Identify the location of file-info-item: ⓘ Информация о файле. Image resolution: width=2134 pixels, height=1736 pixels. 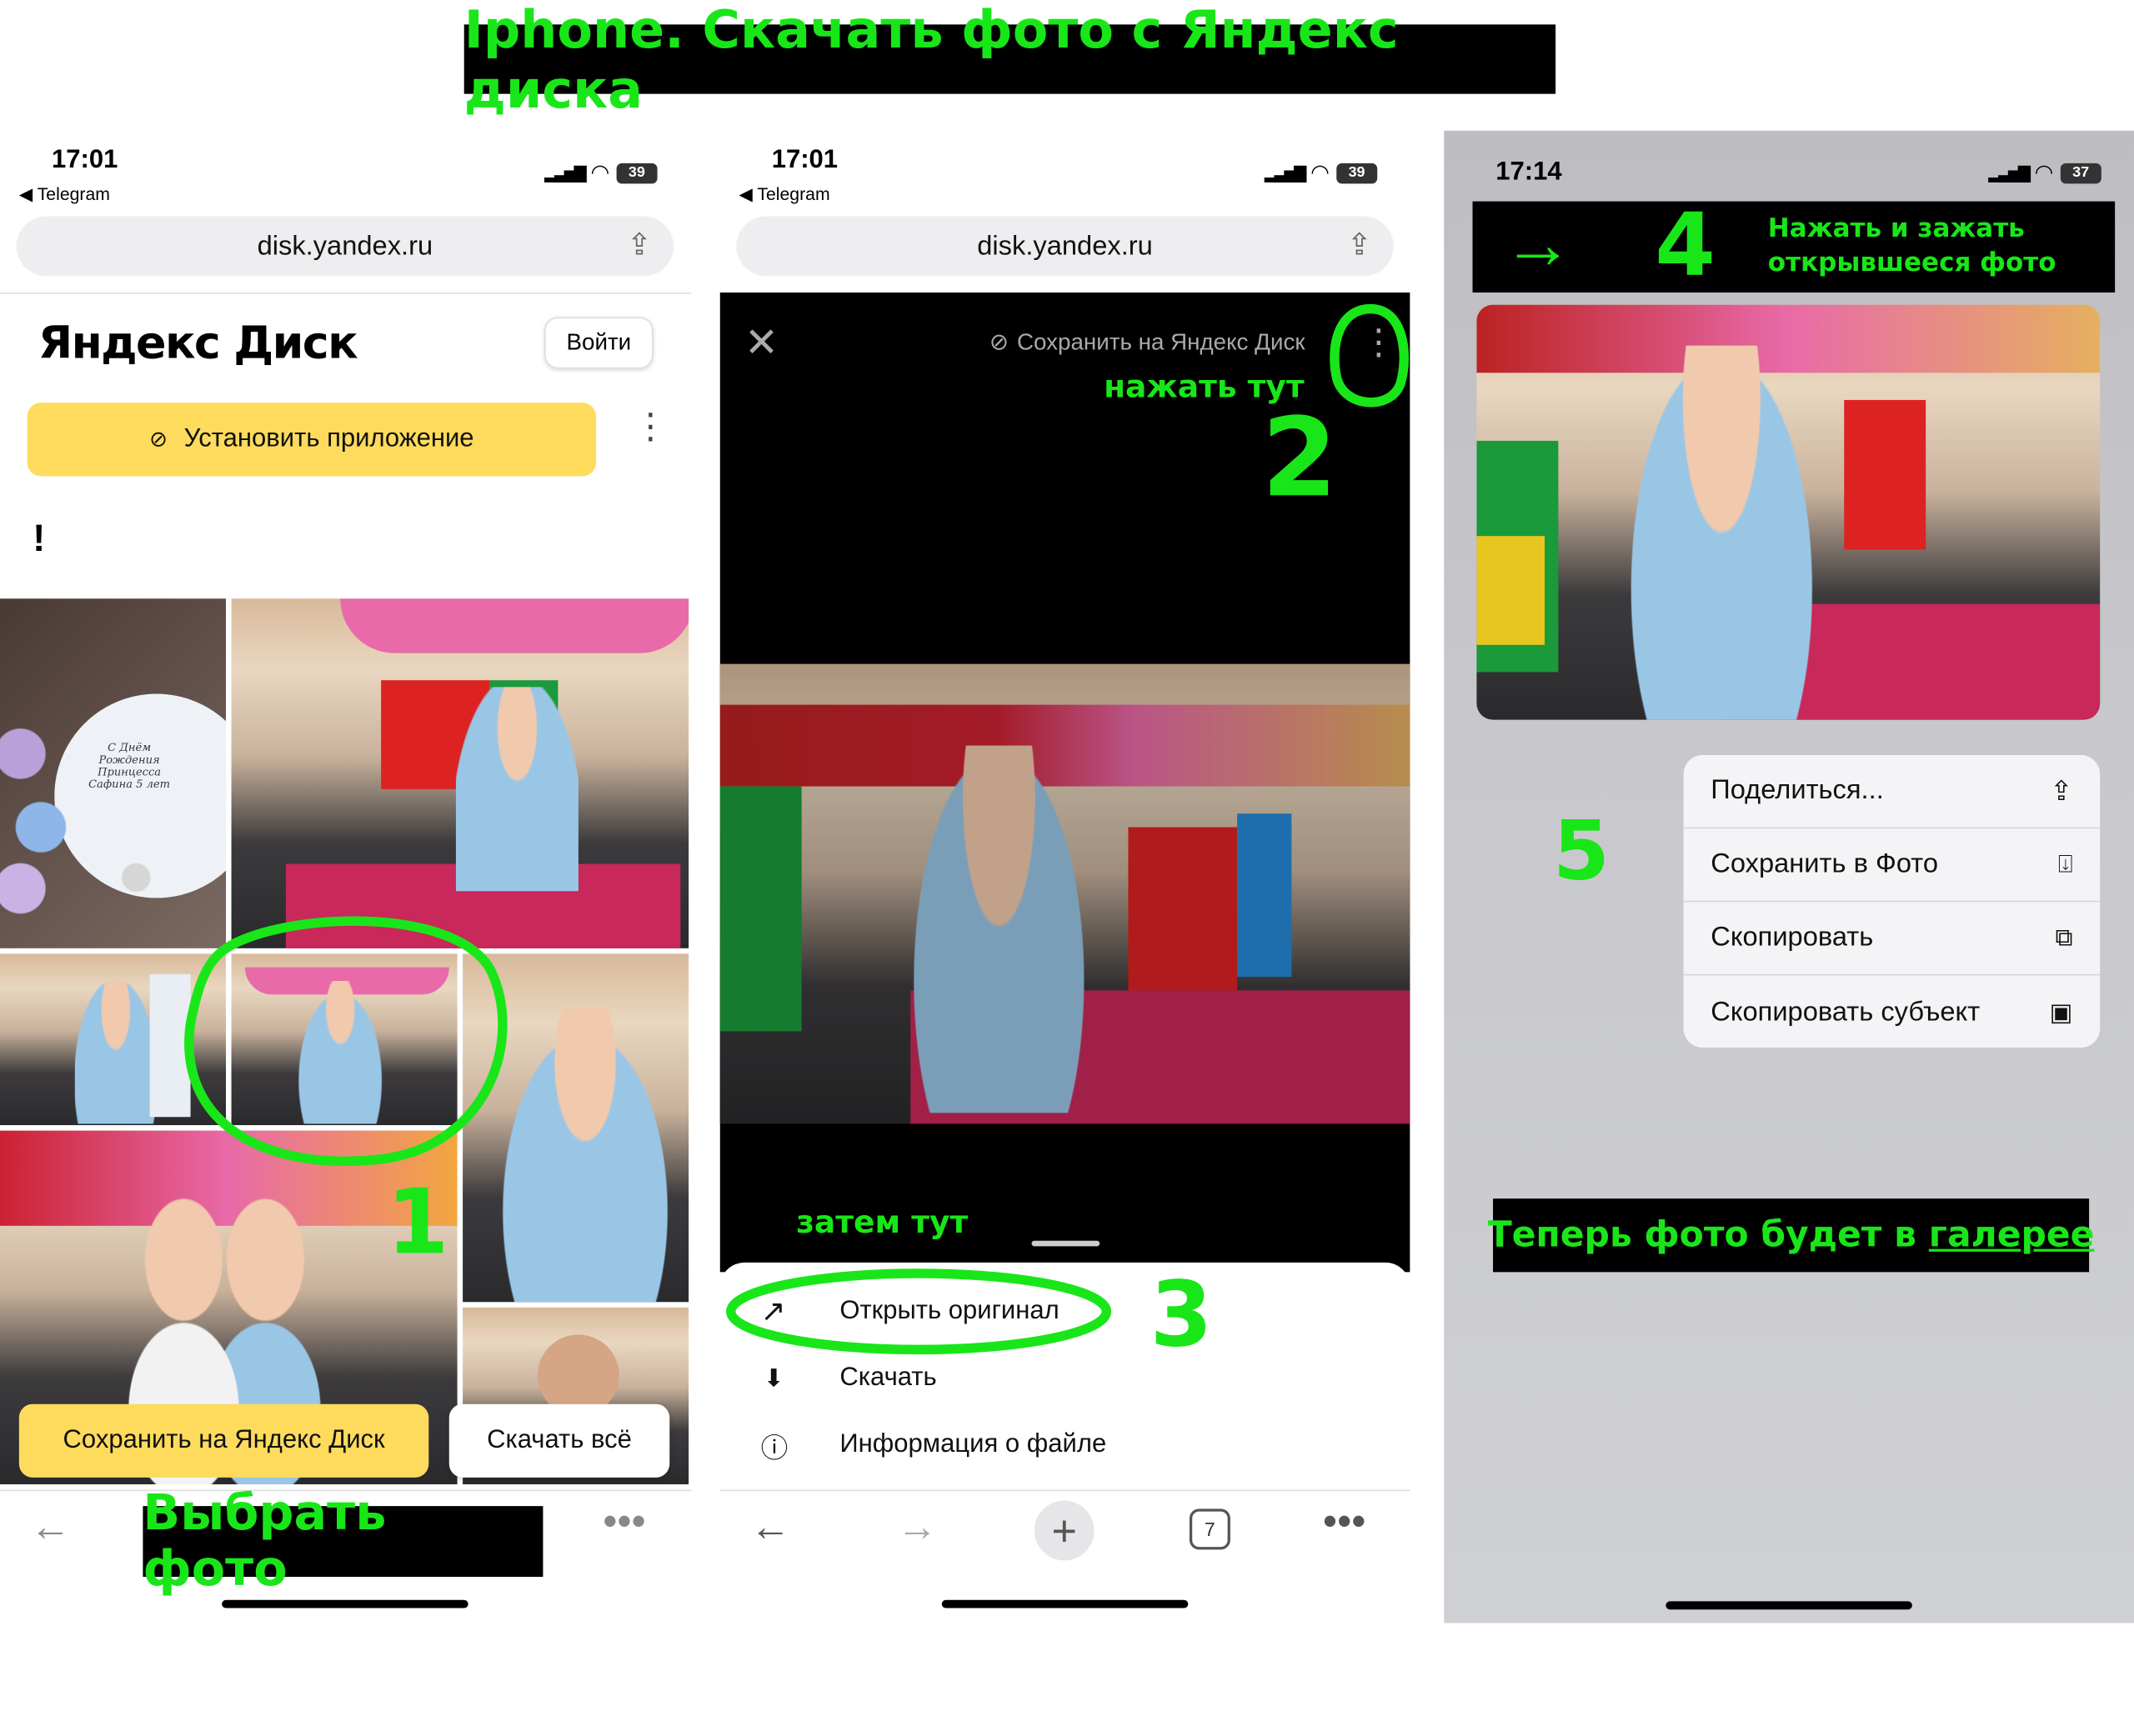
(1060, 1445).